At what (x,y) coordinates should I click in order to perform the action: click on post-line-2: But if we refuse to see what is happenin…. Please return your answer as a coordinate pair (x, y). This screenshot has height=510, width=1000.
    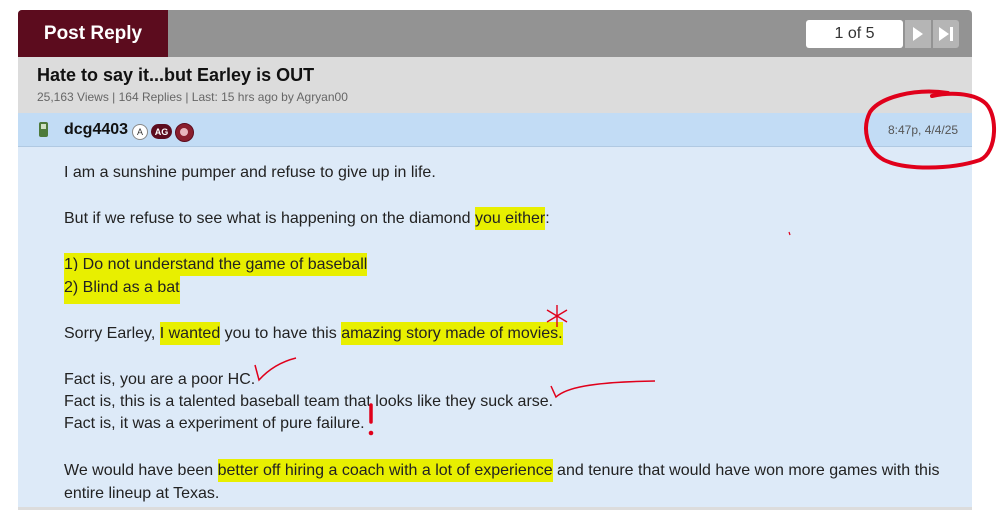
    Looking at the image, I should click on (307, 218).